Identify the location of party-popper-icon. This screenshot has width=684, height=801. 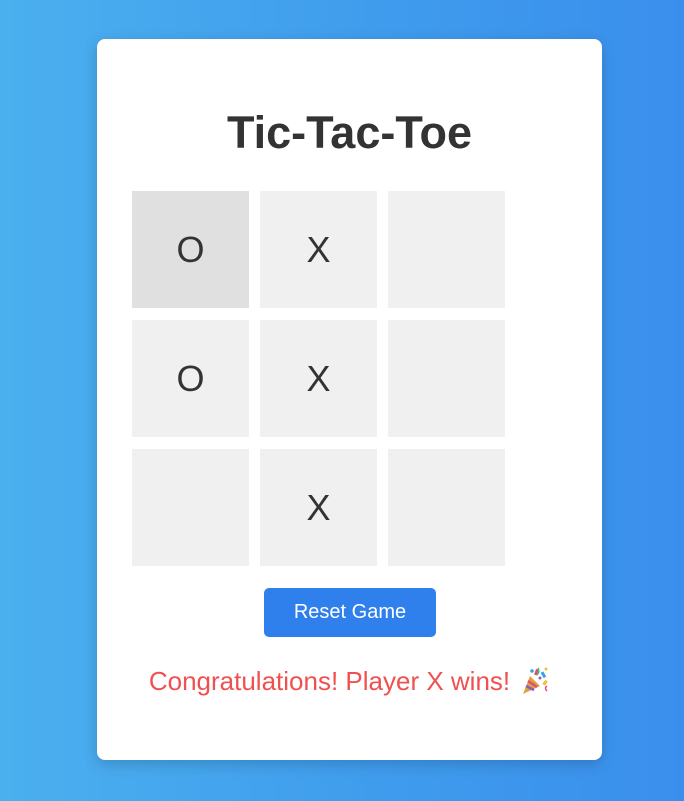
(535, 681).